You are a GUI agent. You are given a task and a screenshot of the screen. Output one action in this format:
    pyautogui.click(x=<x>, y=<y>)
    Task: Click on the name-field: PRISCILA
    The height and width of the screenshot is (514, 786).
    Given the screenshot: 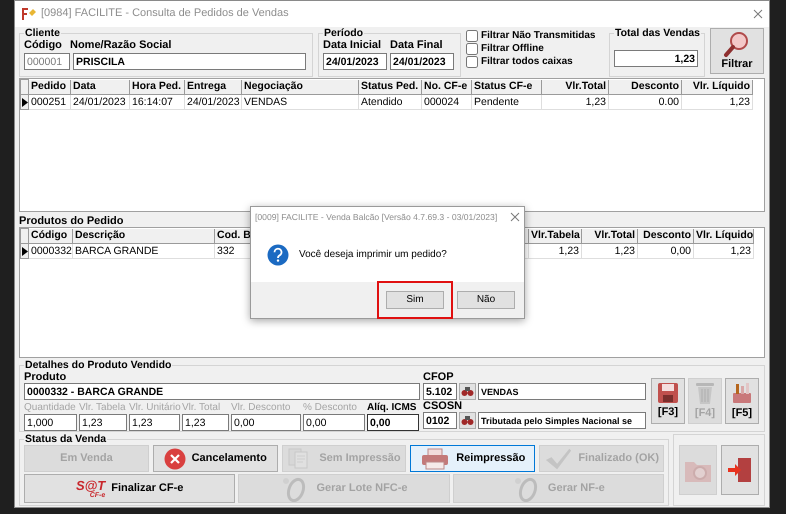 What is the action you would take?
    pyautogui.click(x=189, y=61)
    